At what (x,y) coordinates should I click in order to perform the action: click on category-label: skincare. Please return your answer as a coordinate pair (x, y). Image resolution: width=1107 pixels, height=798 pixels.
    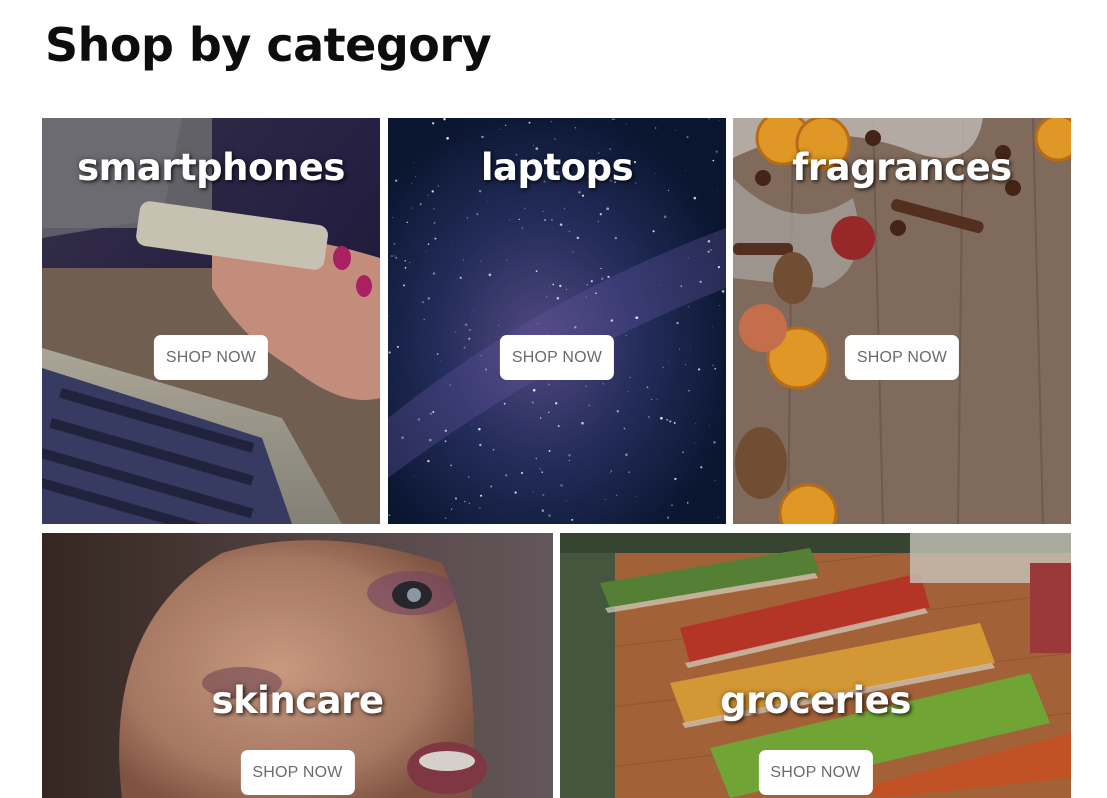
    Looking at the image, I should click on (297, 700).